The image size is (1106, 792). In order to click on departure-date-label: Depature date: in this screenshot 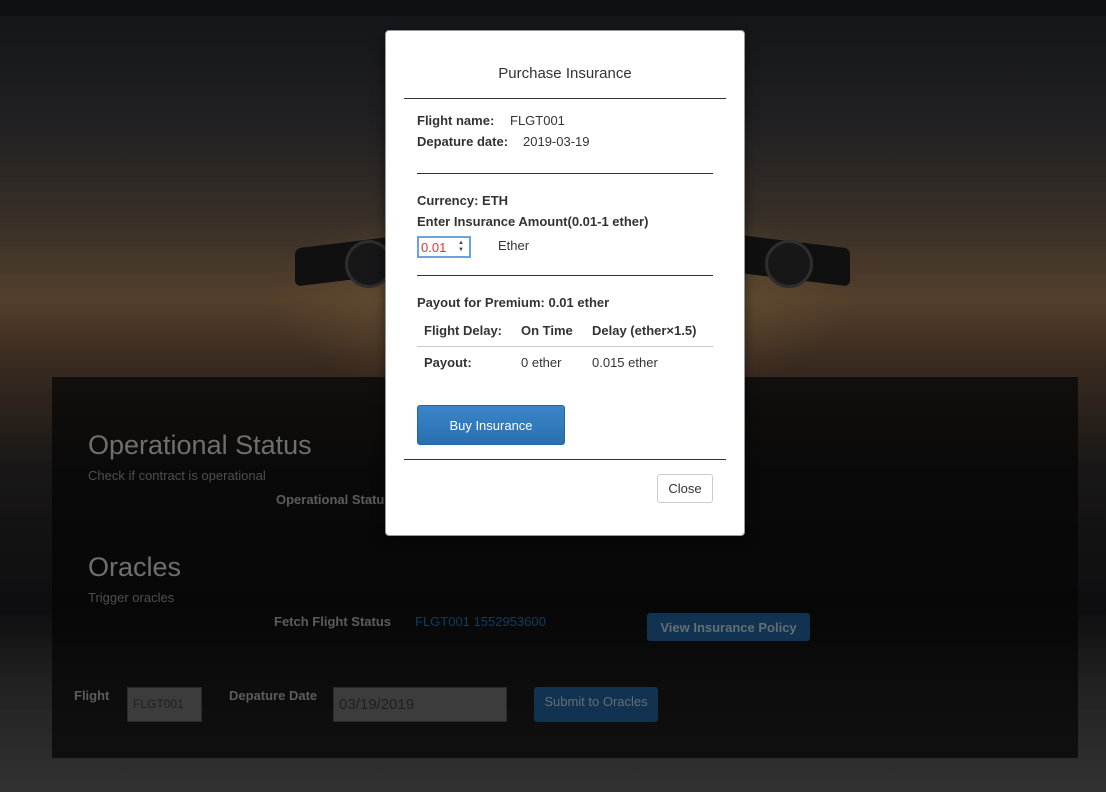, I will do `click(463, 141)`.